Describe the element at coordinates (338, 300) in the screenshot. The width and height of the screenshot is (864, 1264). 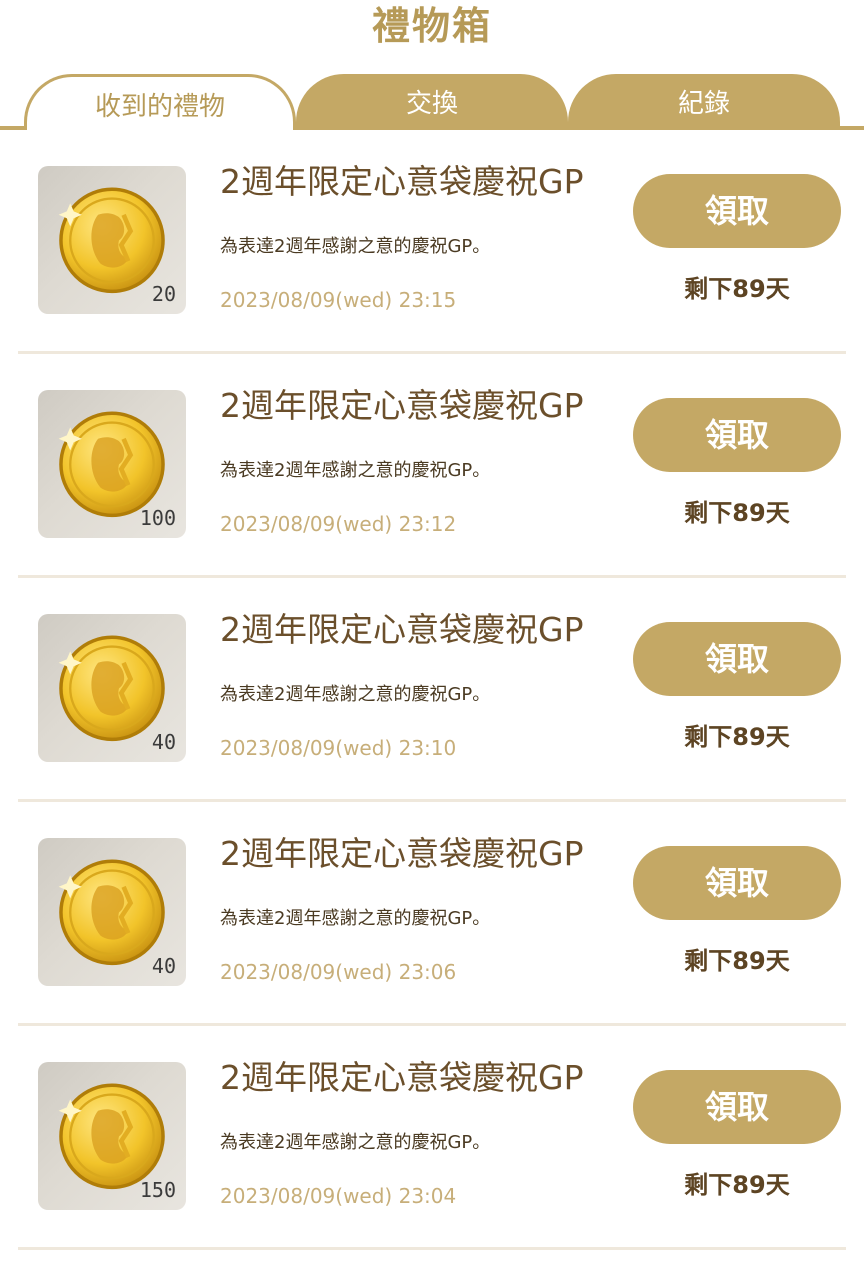
I see `gift-date: 2023/08/09(wed) 23:15` at that location.